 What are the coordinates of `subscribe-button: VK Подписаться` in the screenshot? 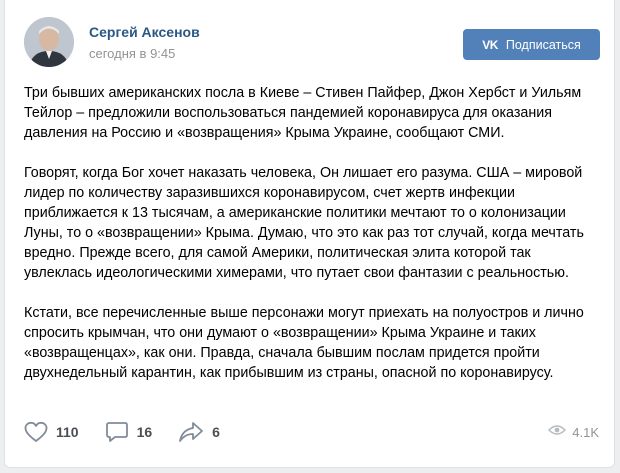 It's located at (531, 44).